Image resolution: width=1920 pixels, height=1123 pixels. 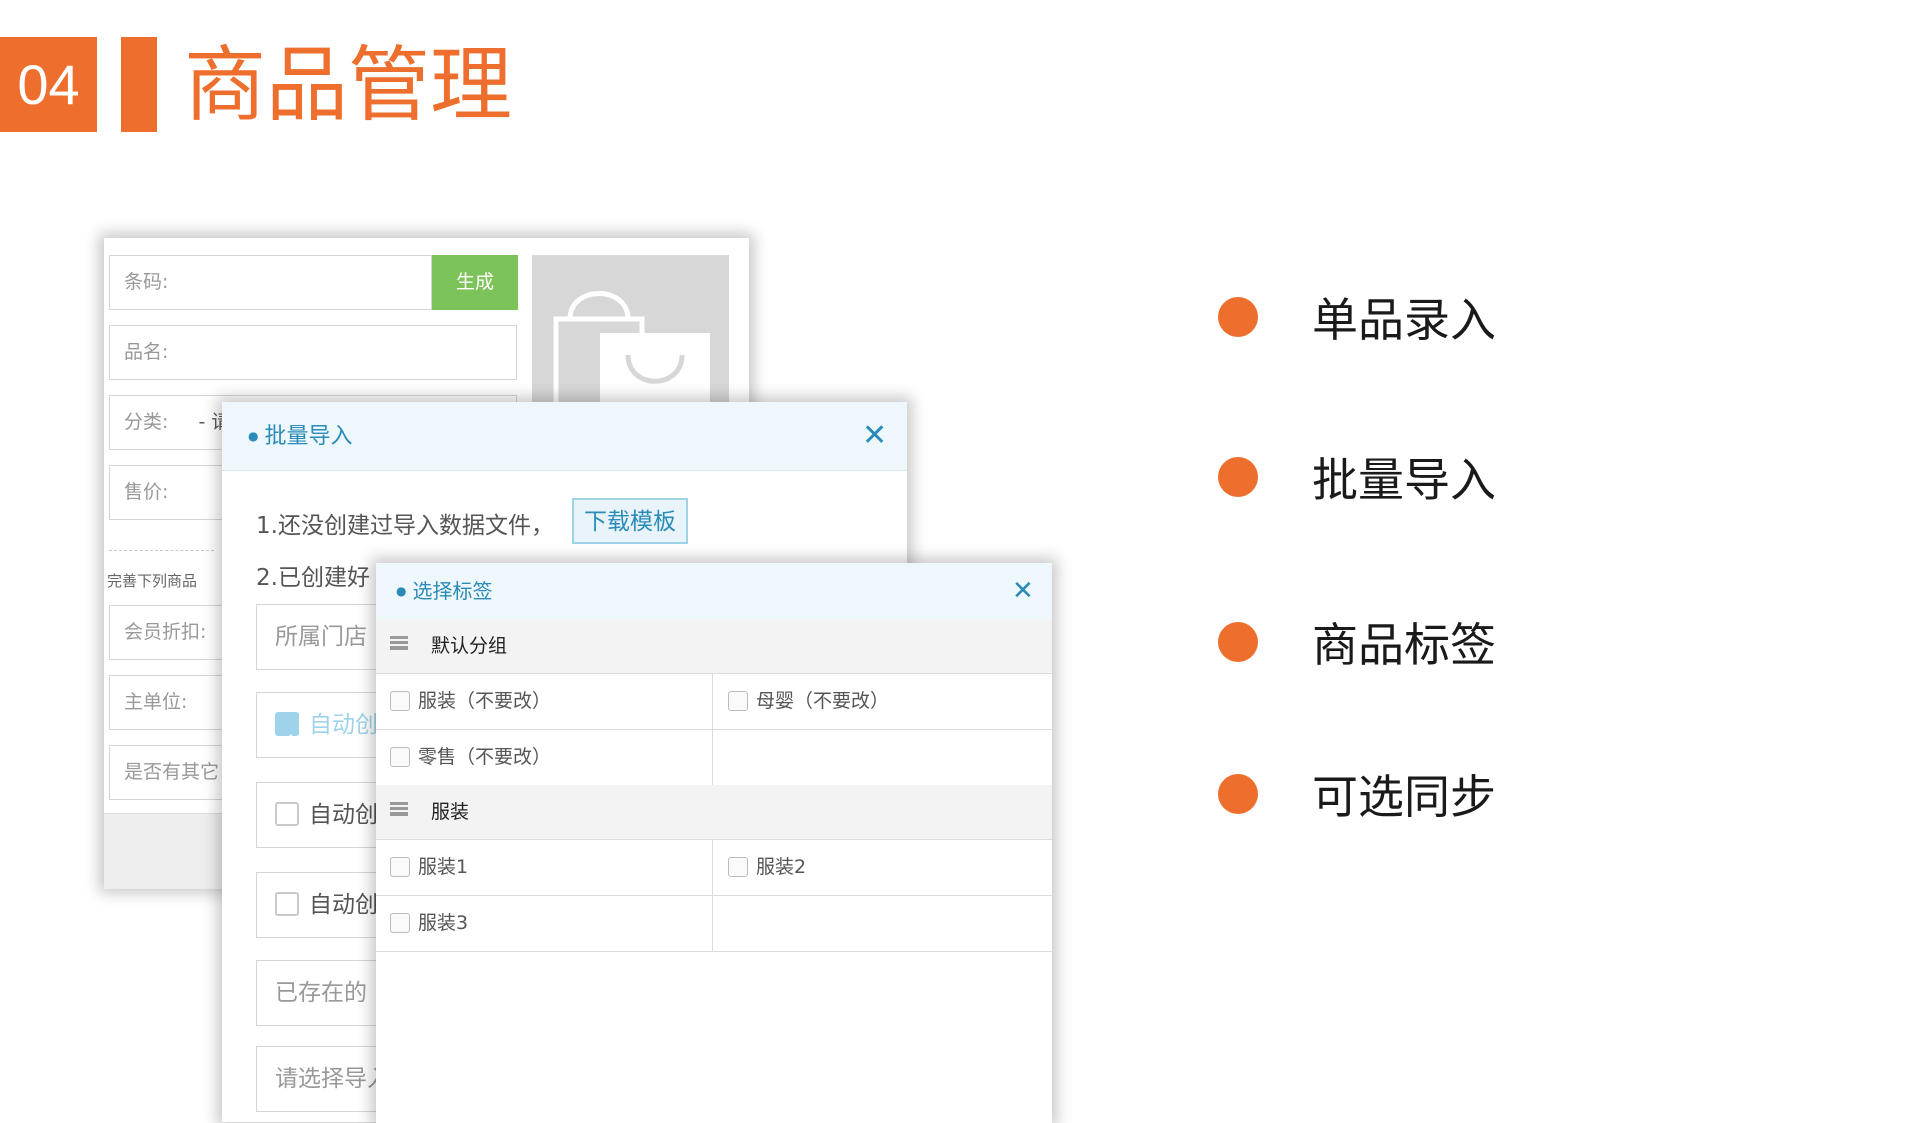 I want to click on bullet-text: 可选同步, so click(x=1404, y=797).